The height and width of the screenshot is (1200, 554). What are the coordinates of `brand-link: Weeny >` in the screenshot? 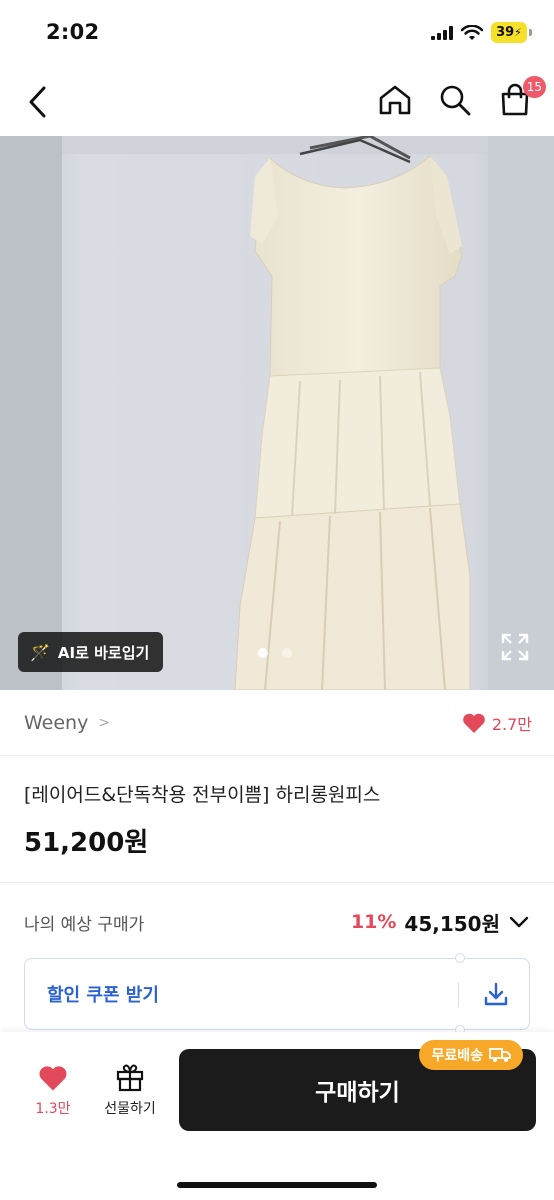 It's located at (67, 723).